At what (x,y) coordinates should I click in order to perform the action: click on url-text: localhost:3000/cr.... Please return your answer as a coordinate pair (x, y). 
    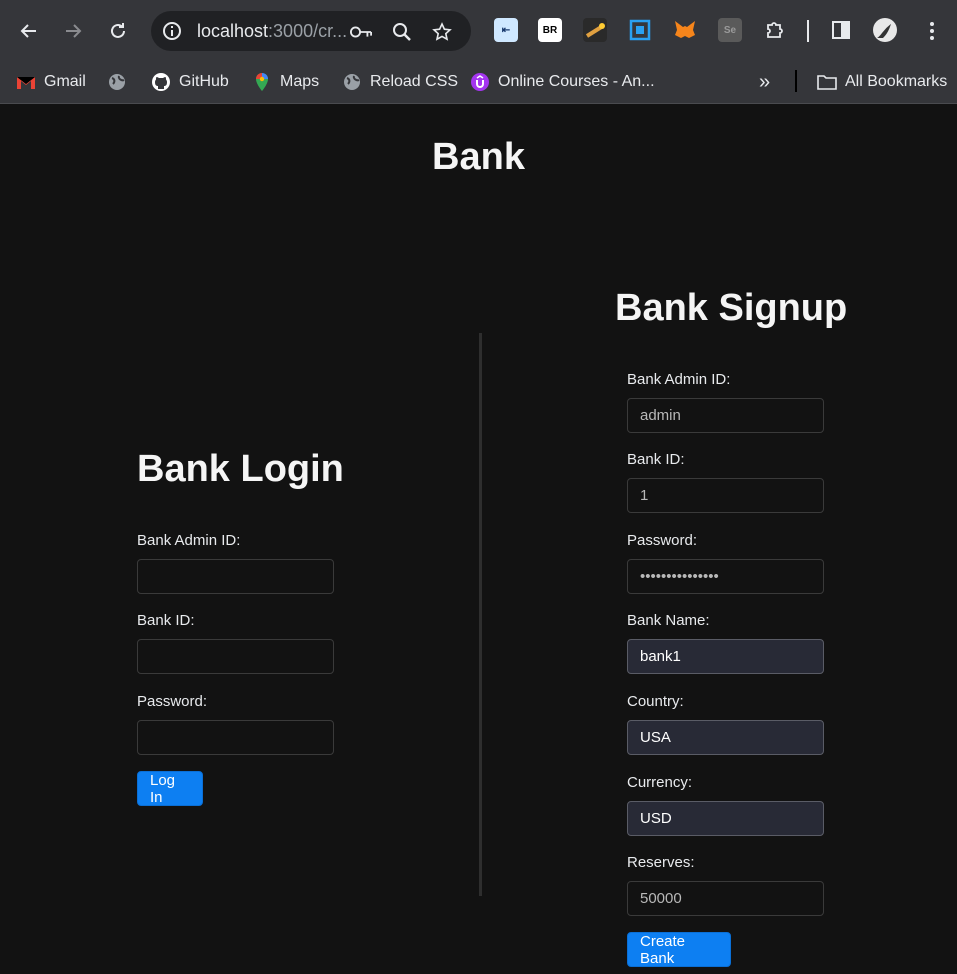
    Looking at the image, I should click on (272, 31).